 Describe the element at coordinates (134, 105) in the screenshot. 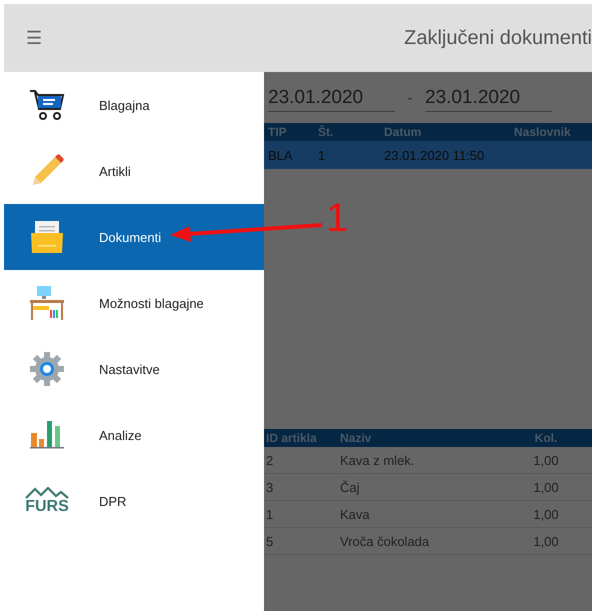

I see `drawer-item: Blagajna` at that location.